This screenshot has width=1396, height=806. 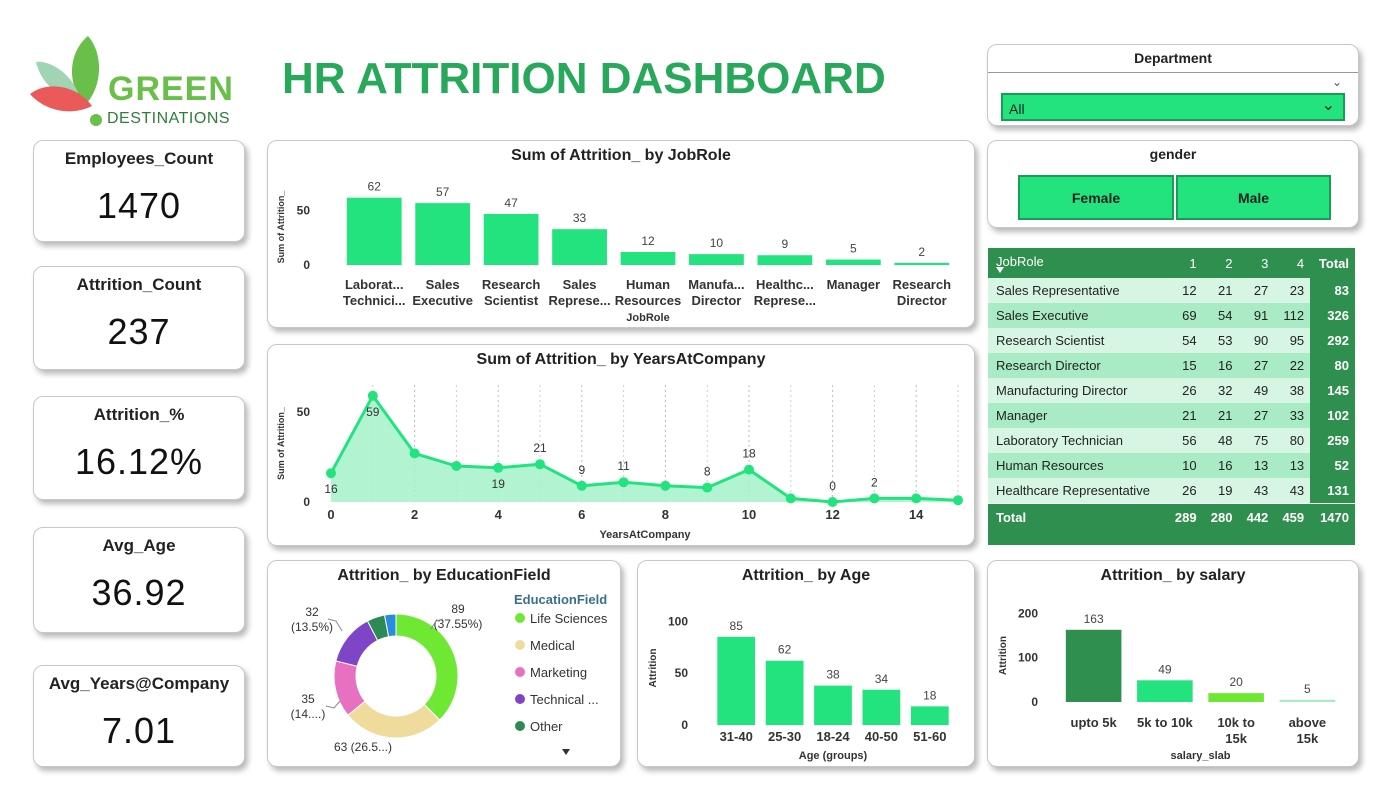 What do you see at coordinates (1221, 263) in the screenshot?
I see `column-header: 2` at bounding box center [1221, 263].